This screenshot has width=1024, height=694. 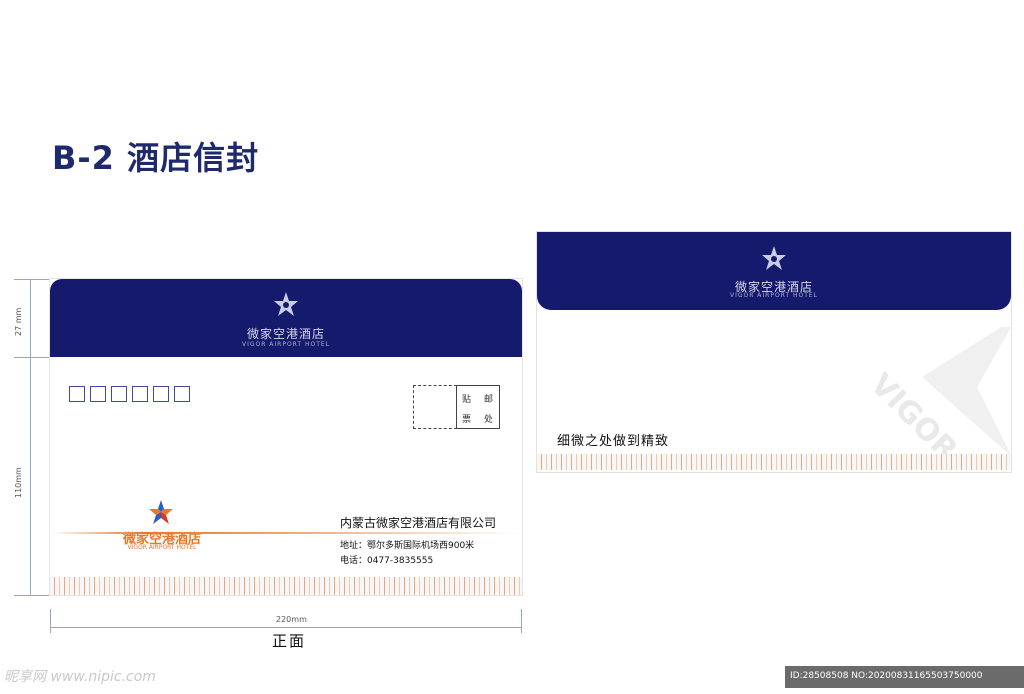 What do you see at coordinates (30, 437) in the screenshot?
I see `dimension-line-vertical` at bounding box center [30, 437].